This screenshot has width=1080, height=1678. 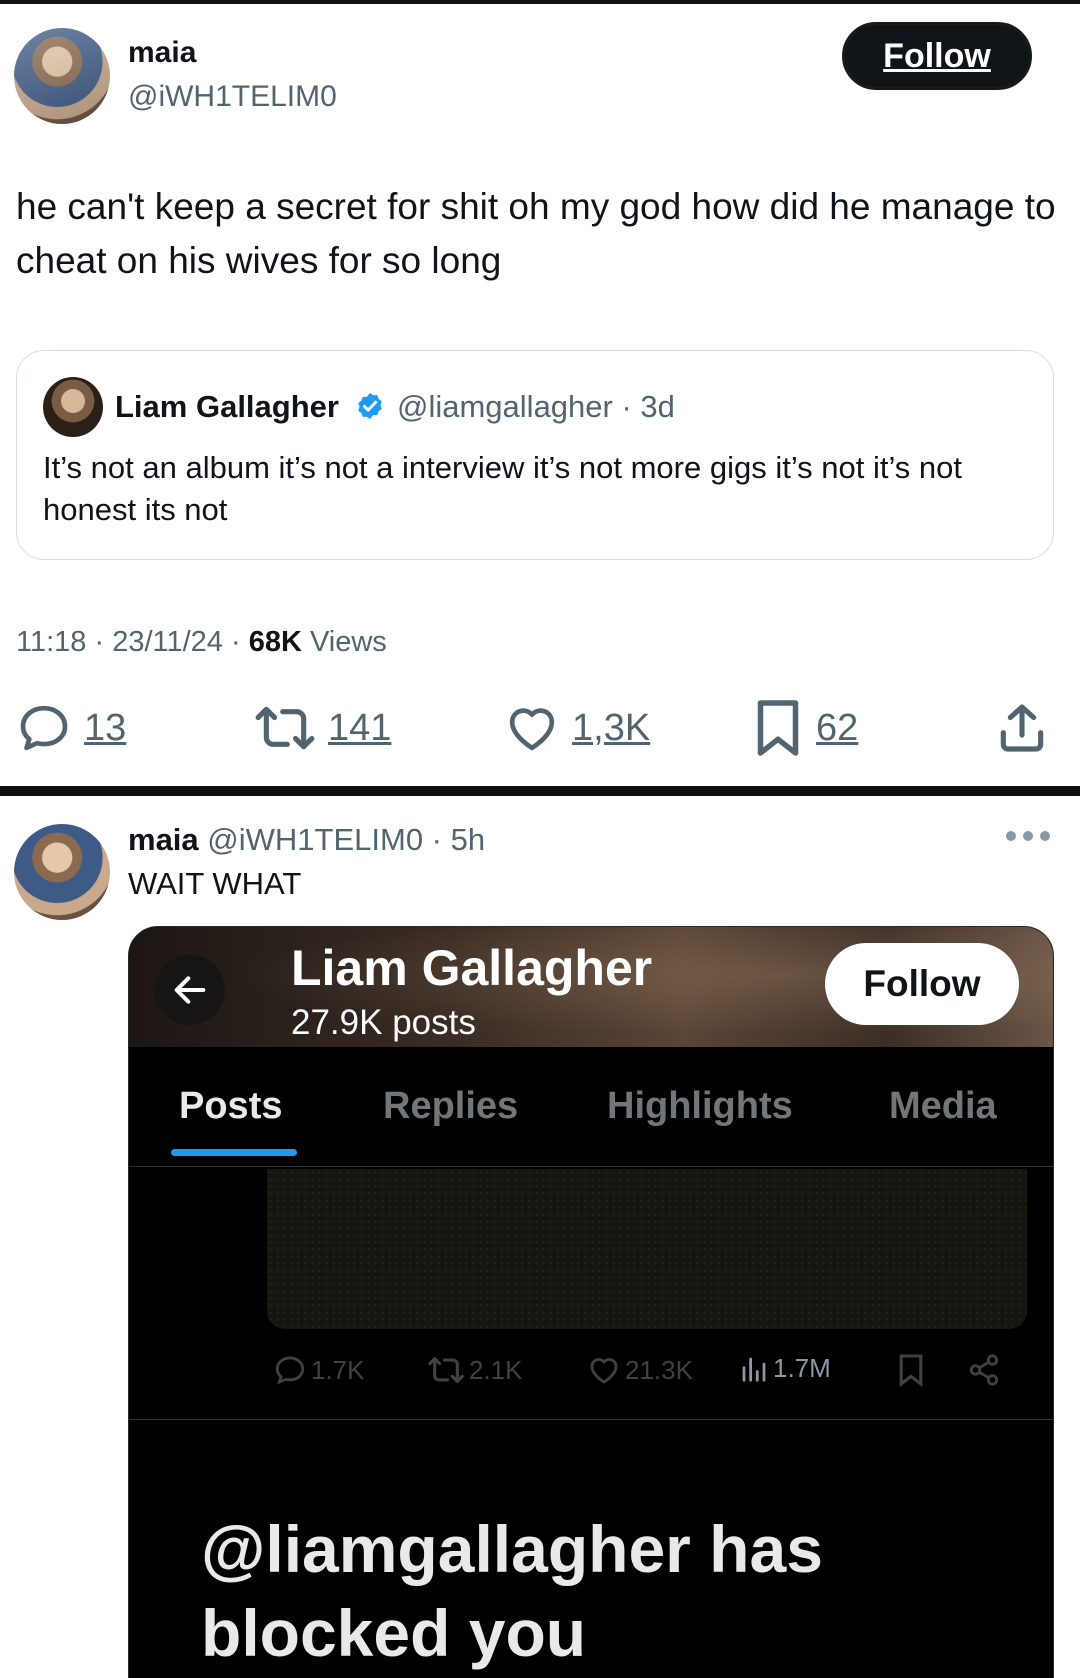 I want to click on post-likes: 21.3K, so click(x=640, y=1370).